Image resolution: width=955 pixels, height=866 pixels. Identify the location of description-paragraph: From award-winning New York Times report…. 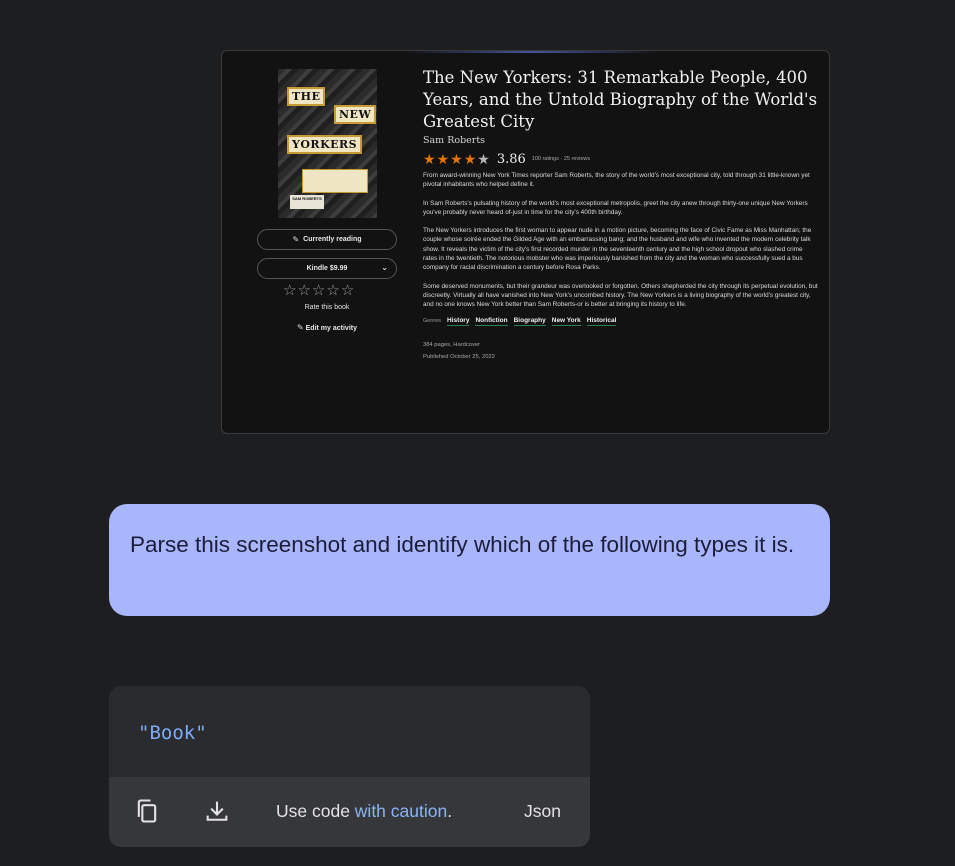
(616, 180).